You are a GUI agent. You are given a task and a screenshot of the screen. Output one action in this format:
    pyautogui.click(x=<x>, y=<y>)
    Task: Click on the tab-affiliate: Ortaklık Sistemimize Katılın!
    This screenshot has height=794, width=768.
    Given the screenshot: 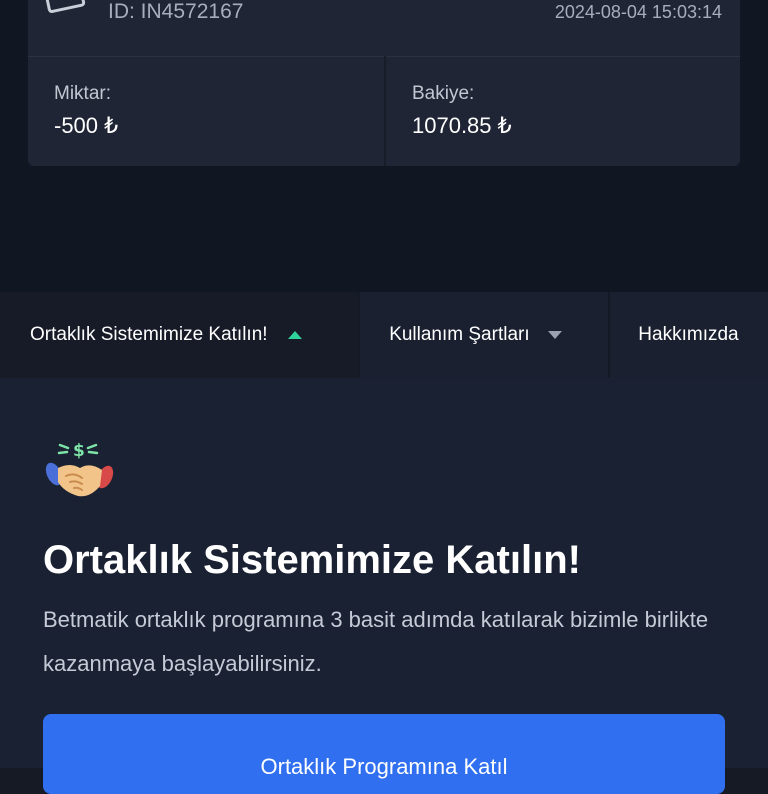 What is the action you would take?
    pyautogui.click(x=180, y=335)
    